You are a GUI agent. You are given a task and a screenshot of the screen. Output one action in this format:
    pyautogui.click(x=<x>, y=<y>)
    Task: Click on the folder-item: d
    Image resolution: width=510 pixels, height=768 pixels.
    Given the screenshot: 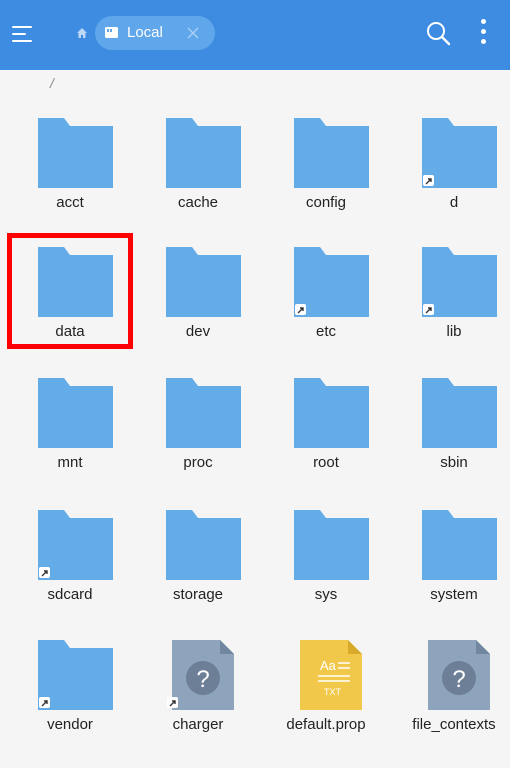 What is the action you would take?
    pyautogui.click(x=450, y=182)
    